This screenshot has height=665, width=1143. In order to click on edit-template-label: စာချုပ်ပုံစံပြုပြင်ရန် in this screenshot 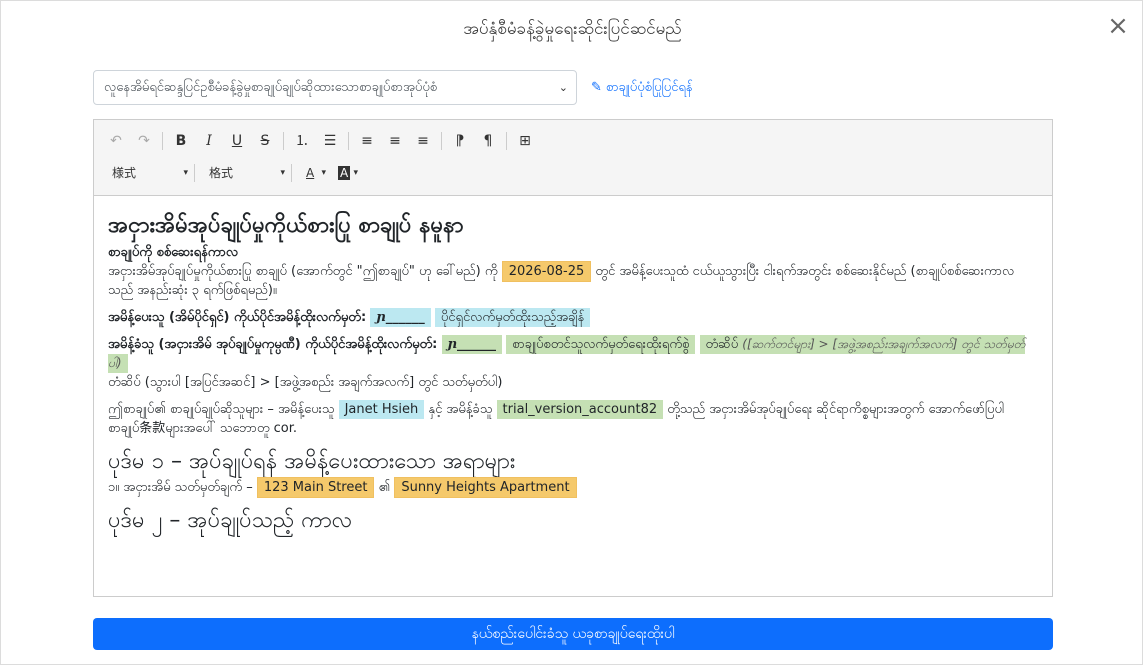, I will do `click(649, 87)`.